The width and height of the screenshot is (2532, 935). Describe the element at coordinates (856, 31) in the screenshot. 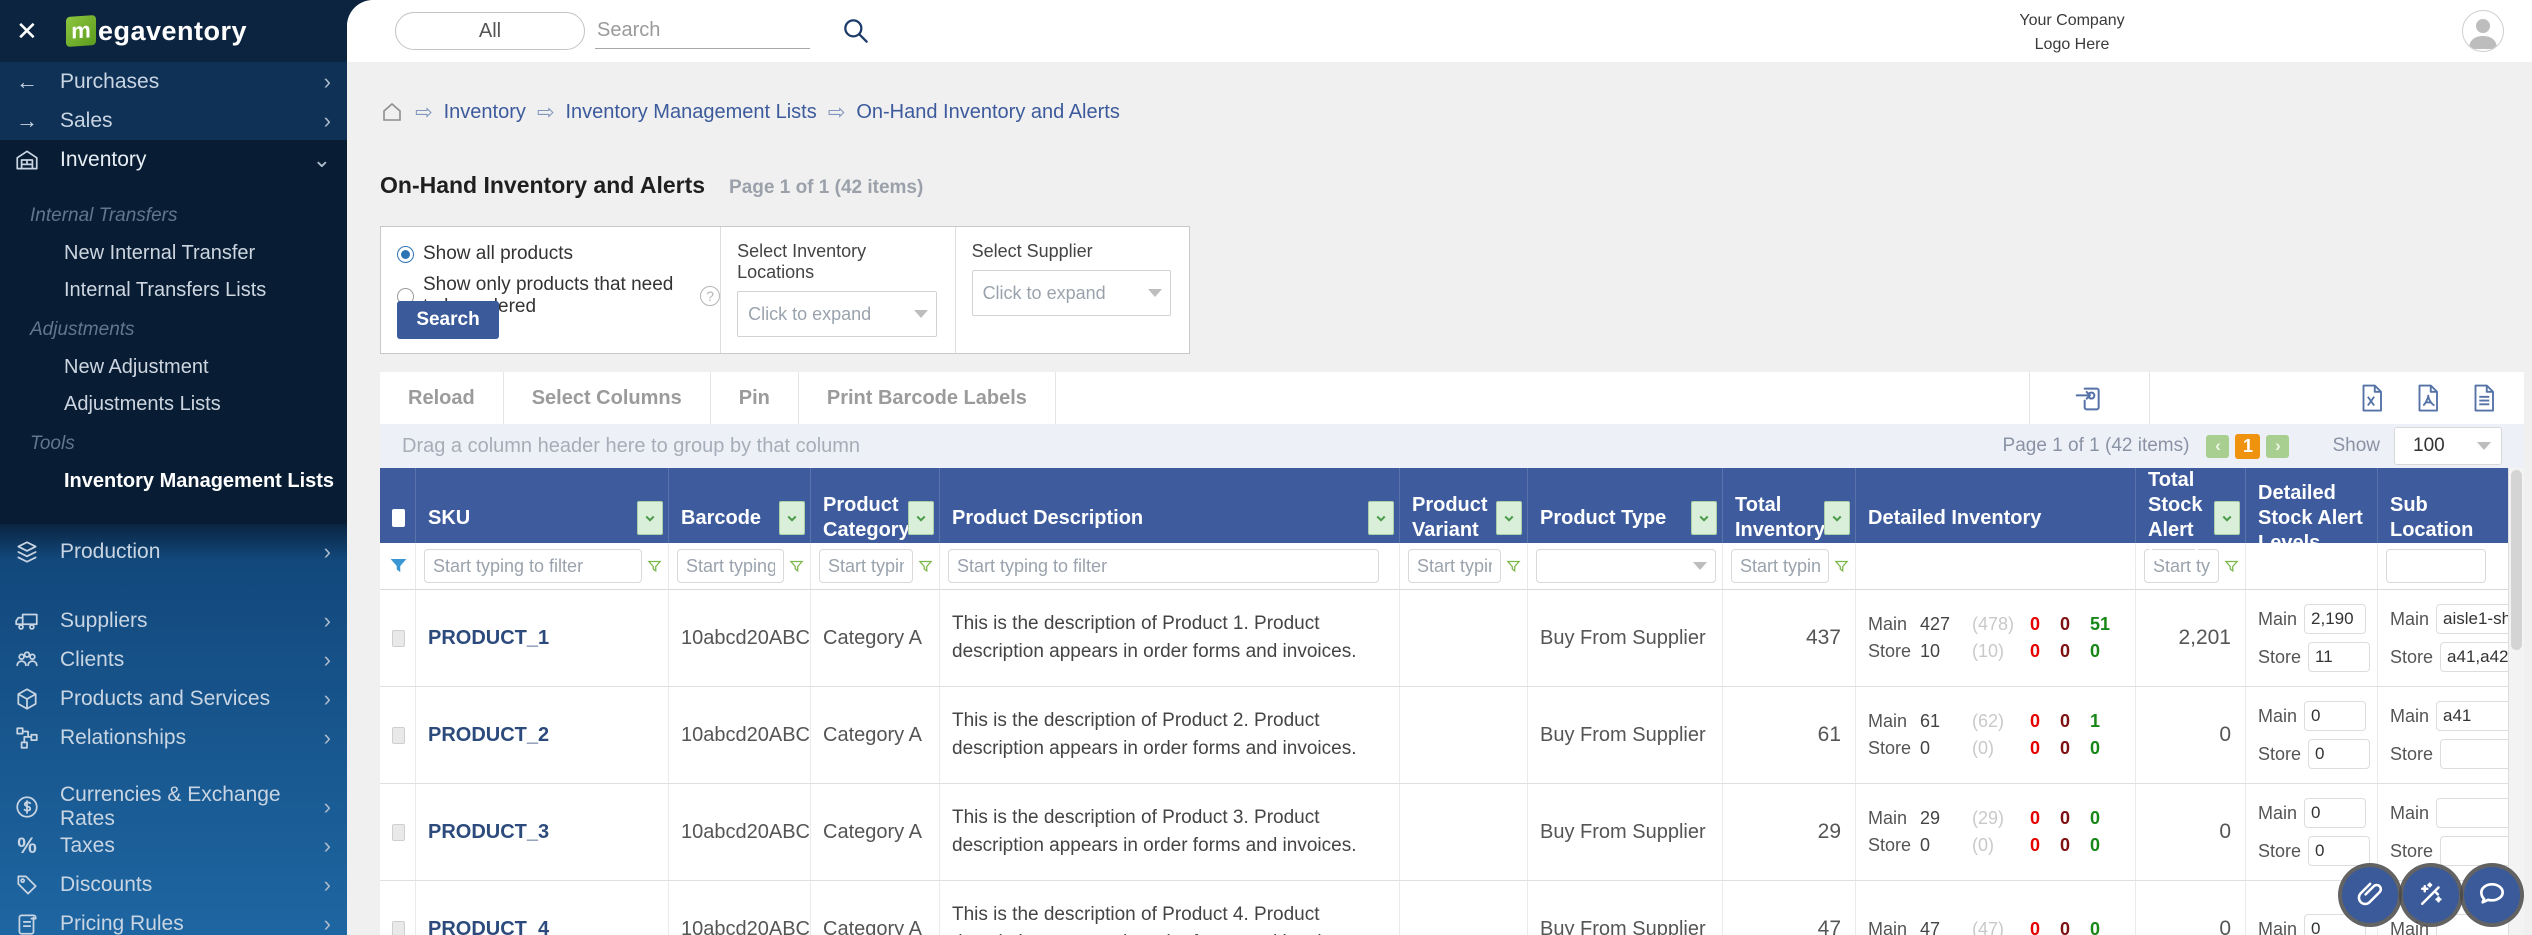

I see `search-icon` at that location.